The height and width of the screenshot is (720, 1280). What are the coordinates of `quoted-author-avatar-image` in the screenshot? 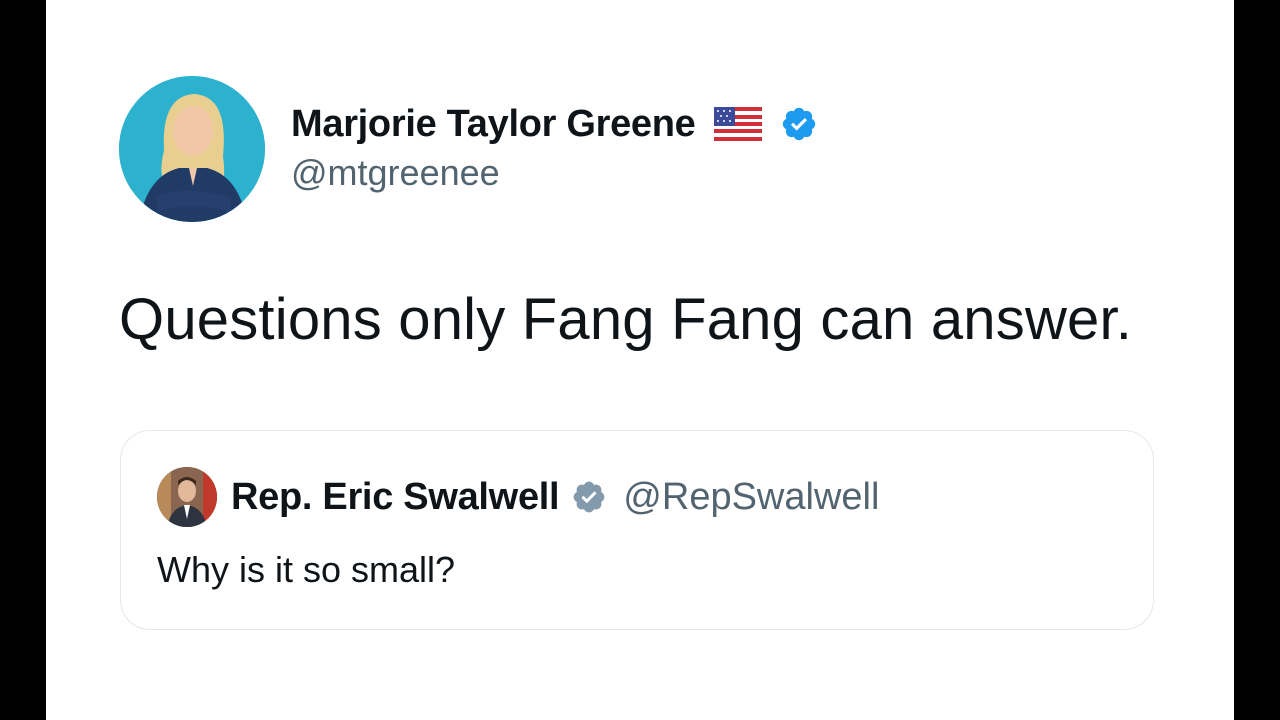 It's located at (187, 497).